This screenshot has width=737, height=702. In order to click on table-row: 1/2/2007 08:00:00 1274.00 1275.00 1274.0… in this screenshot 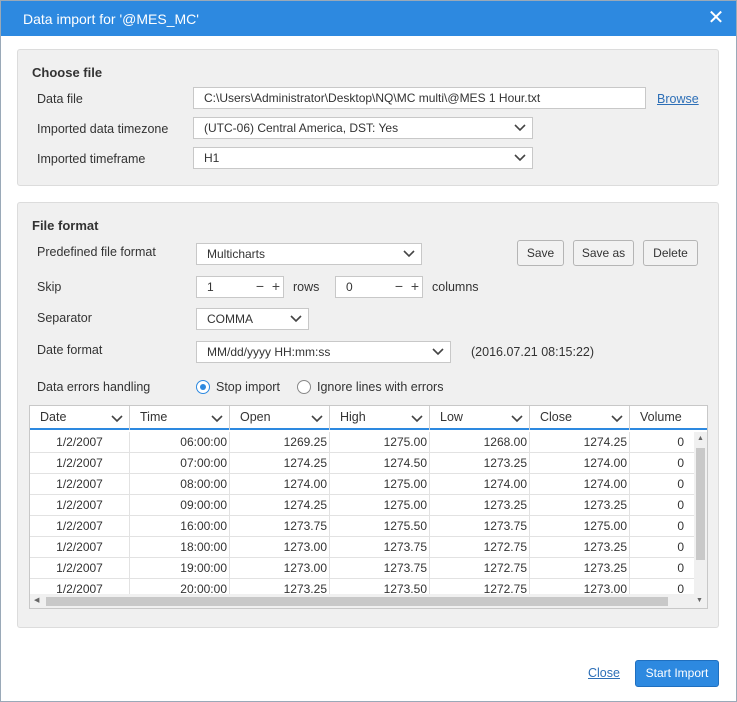, I will do `click(363, 484)`.